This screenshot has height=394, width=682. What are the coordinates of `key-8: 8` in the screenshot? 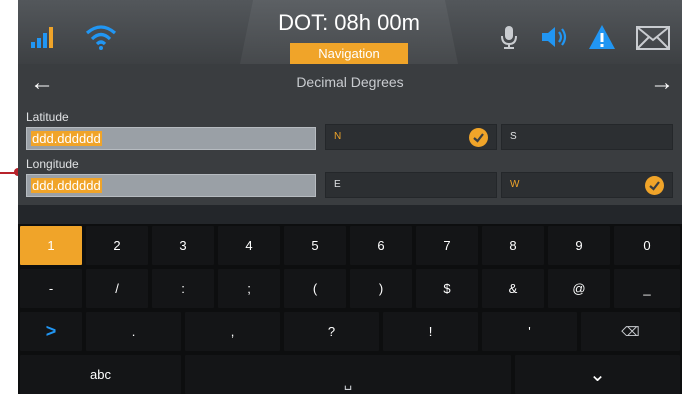 It's located at (513, 245).